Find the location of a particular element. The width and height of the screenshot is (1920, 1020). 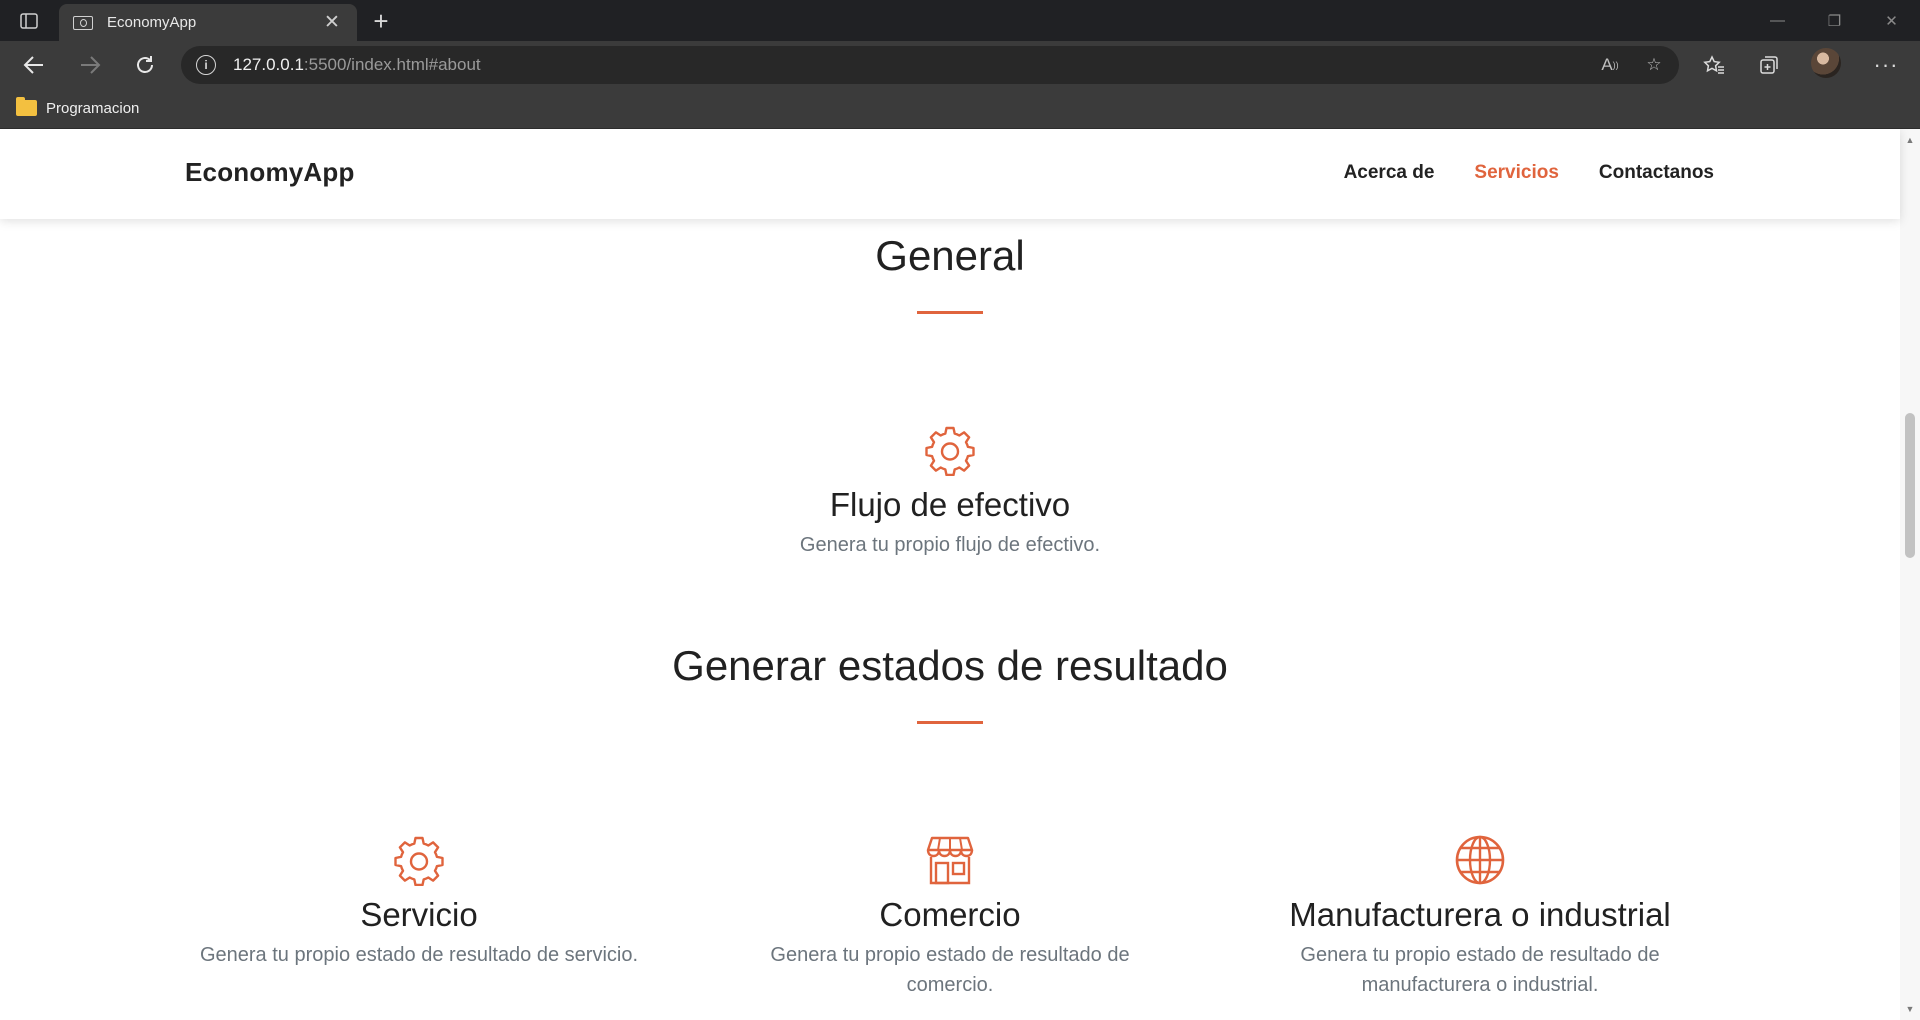

bookmark-folder-label: Programacion is located at coordinates (93, 108).